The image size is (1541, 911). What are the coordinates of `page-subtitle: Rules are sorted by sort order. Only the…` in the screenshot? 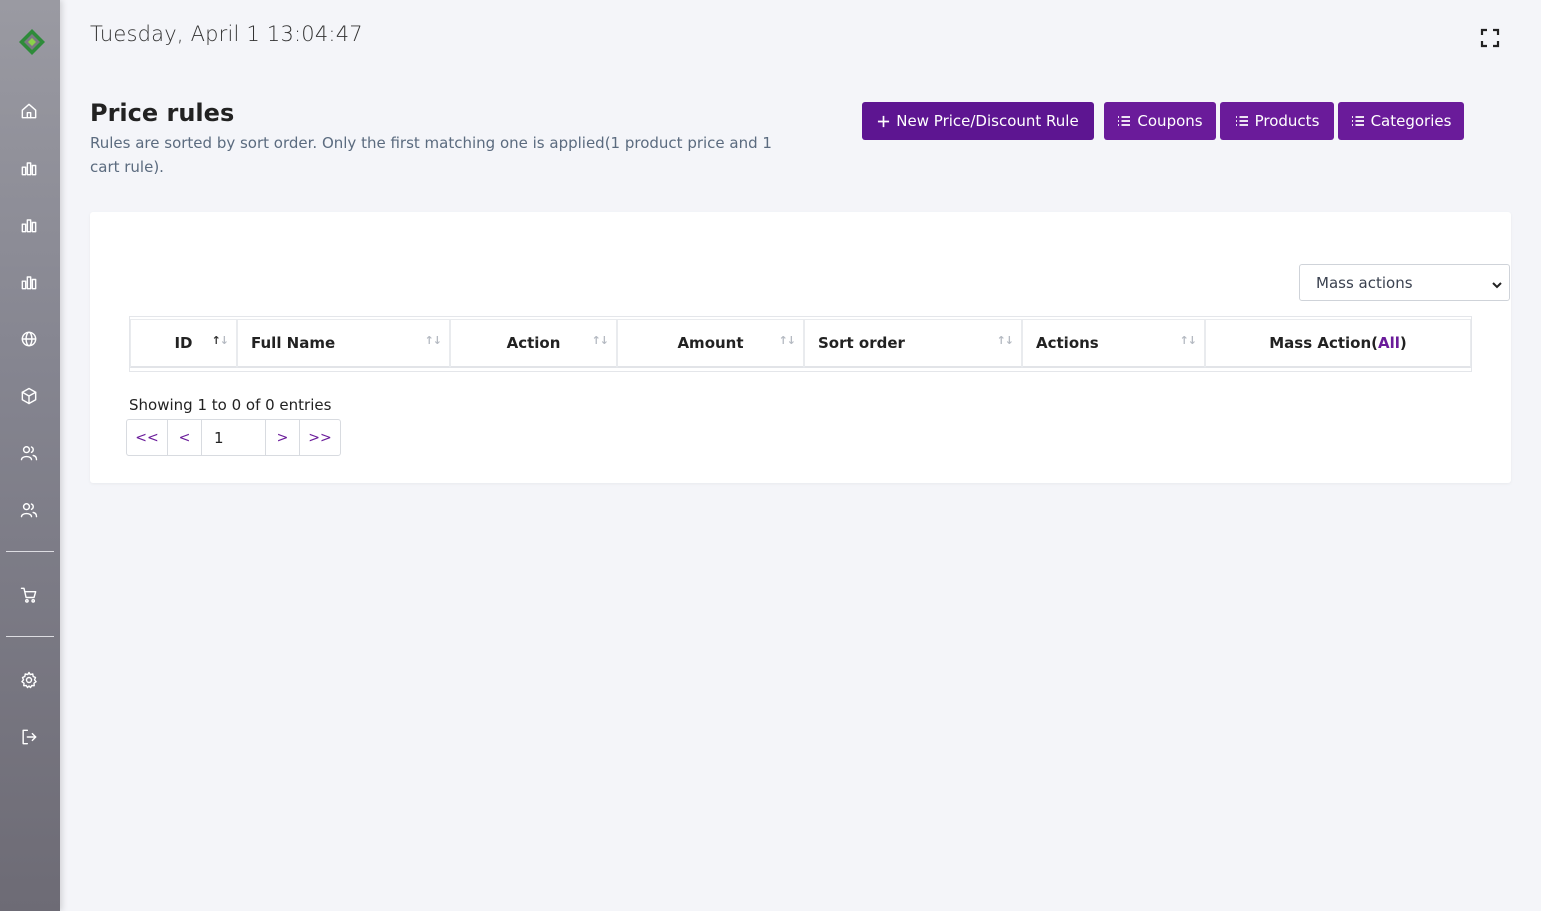 It's located at (431, 155).